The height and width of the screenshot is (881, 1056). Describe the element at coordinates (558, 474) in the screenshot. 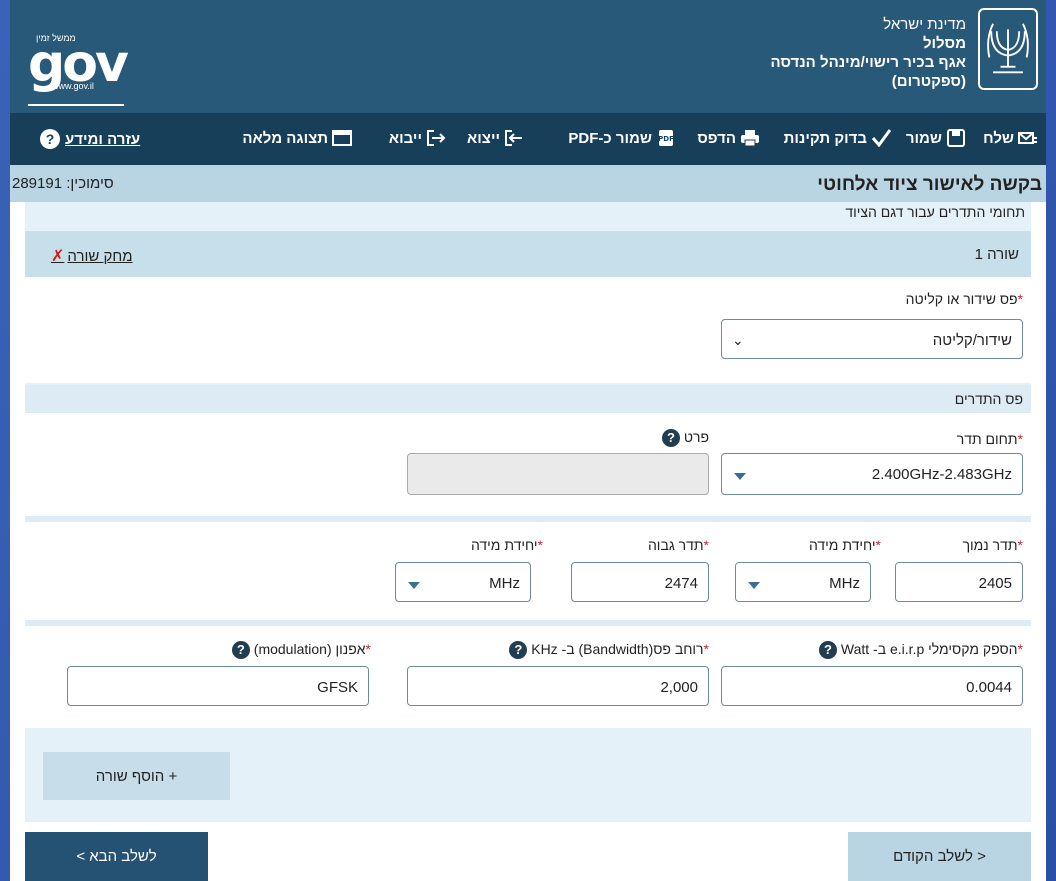

I see `detail-input` at that location.